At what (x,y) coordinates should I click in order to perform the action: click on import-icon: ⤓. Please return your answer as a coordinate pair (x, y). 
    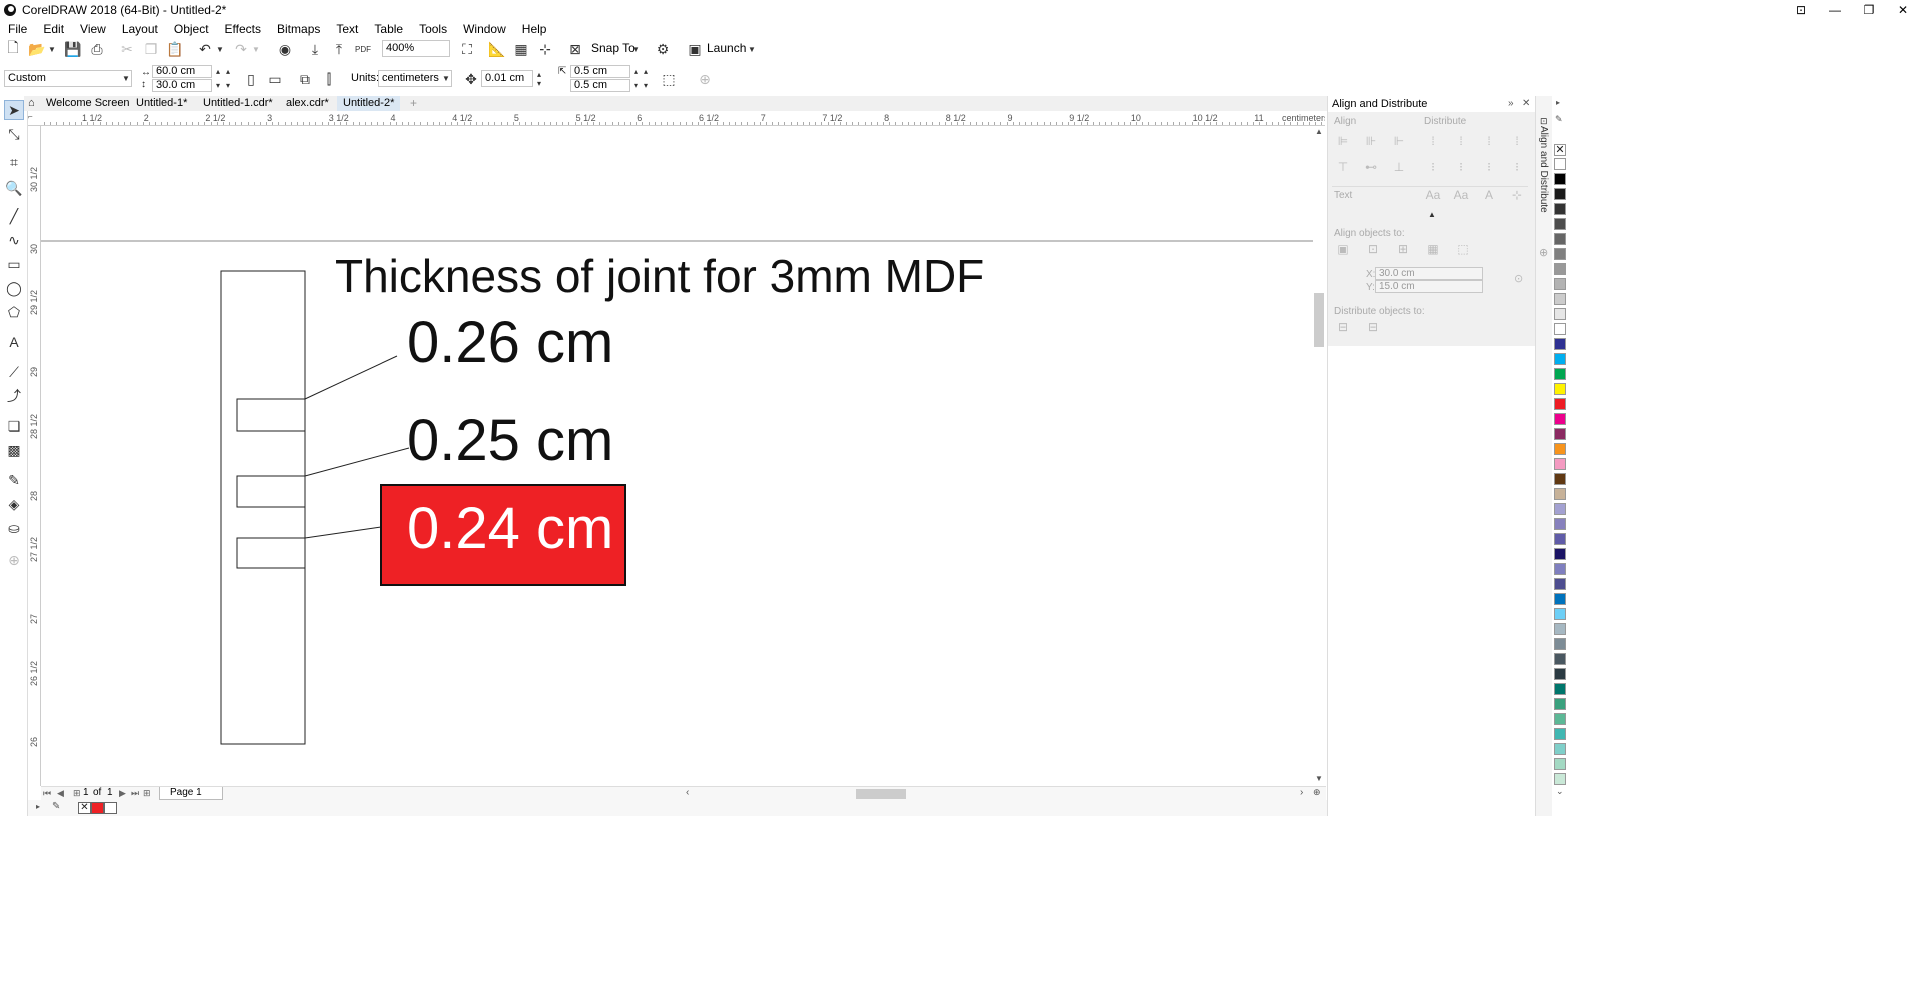
    Looking at the image, I should click on (315, 49).